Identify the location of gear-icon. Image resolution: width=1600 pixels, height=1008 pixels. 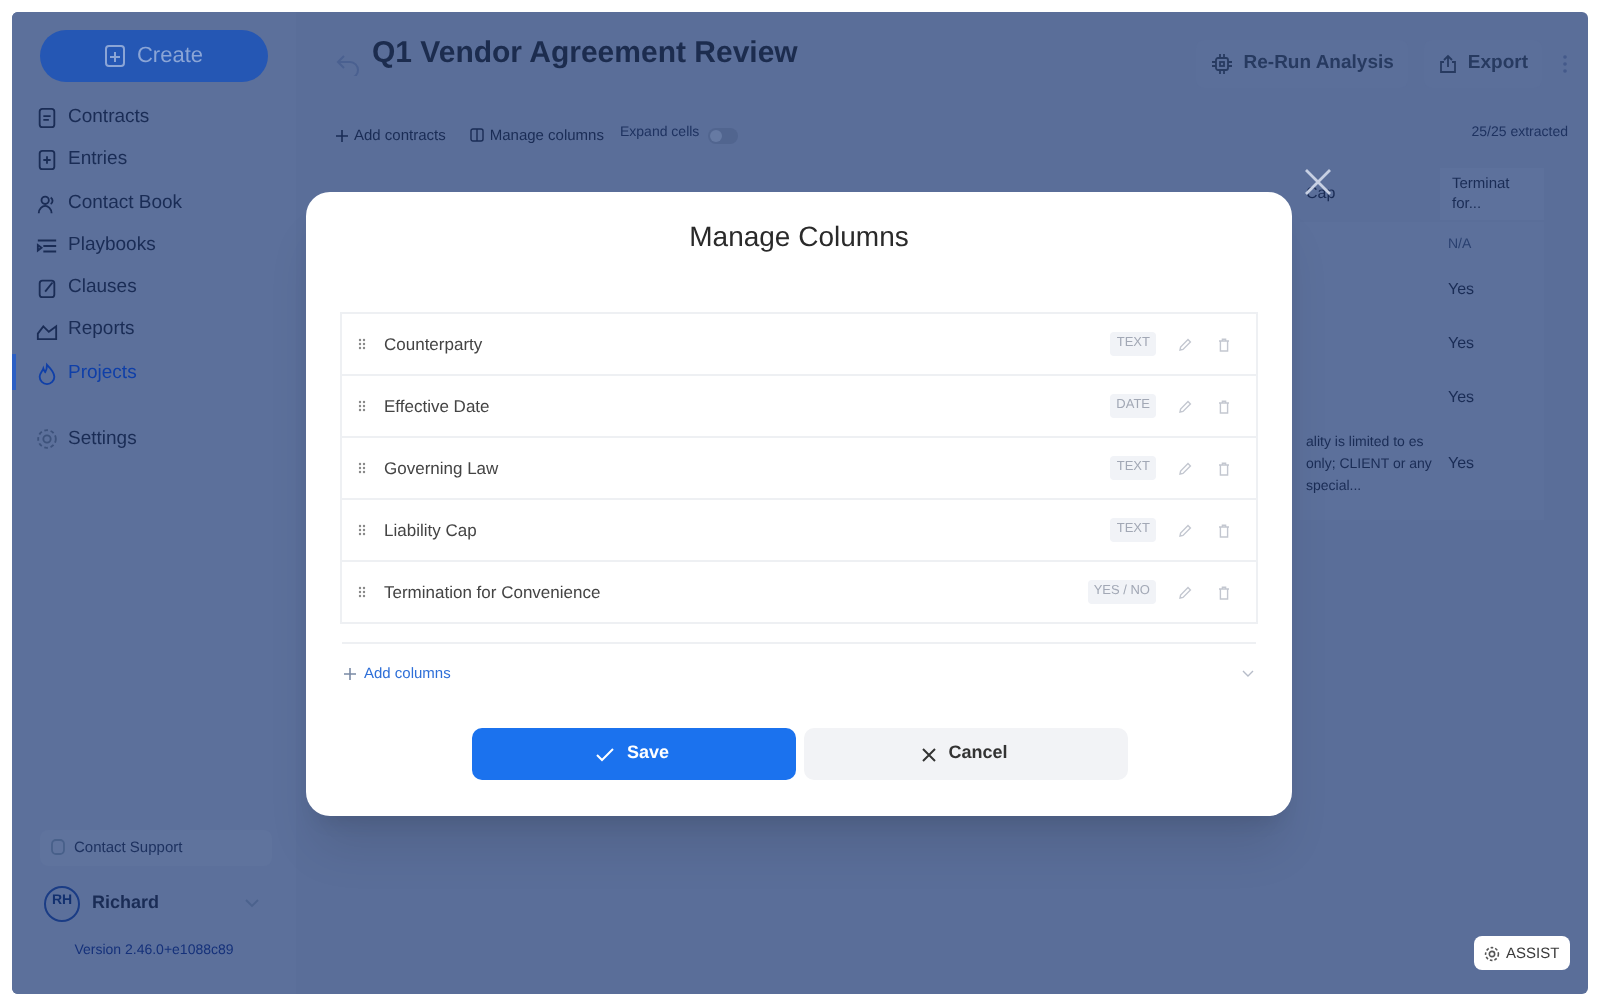
(1492, 953).